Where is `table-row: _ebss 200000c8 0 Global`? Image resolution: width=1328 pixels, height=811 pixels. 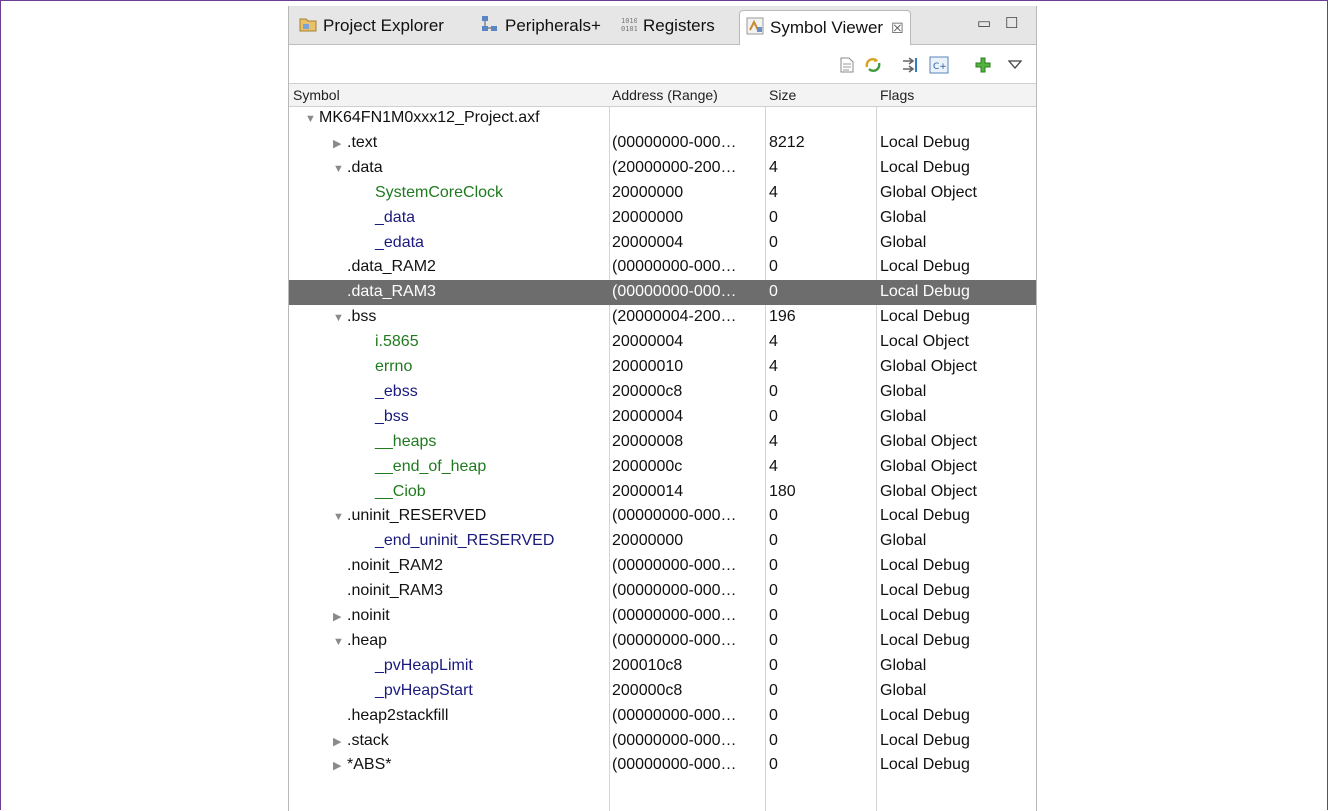 table-row: _ebss 200000c8 0 Global is located at coordinates (662, 392).